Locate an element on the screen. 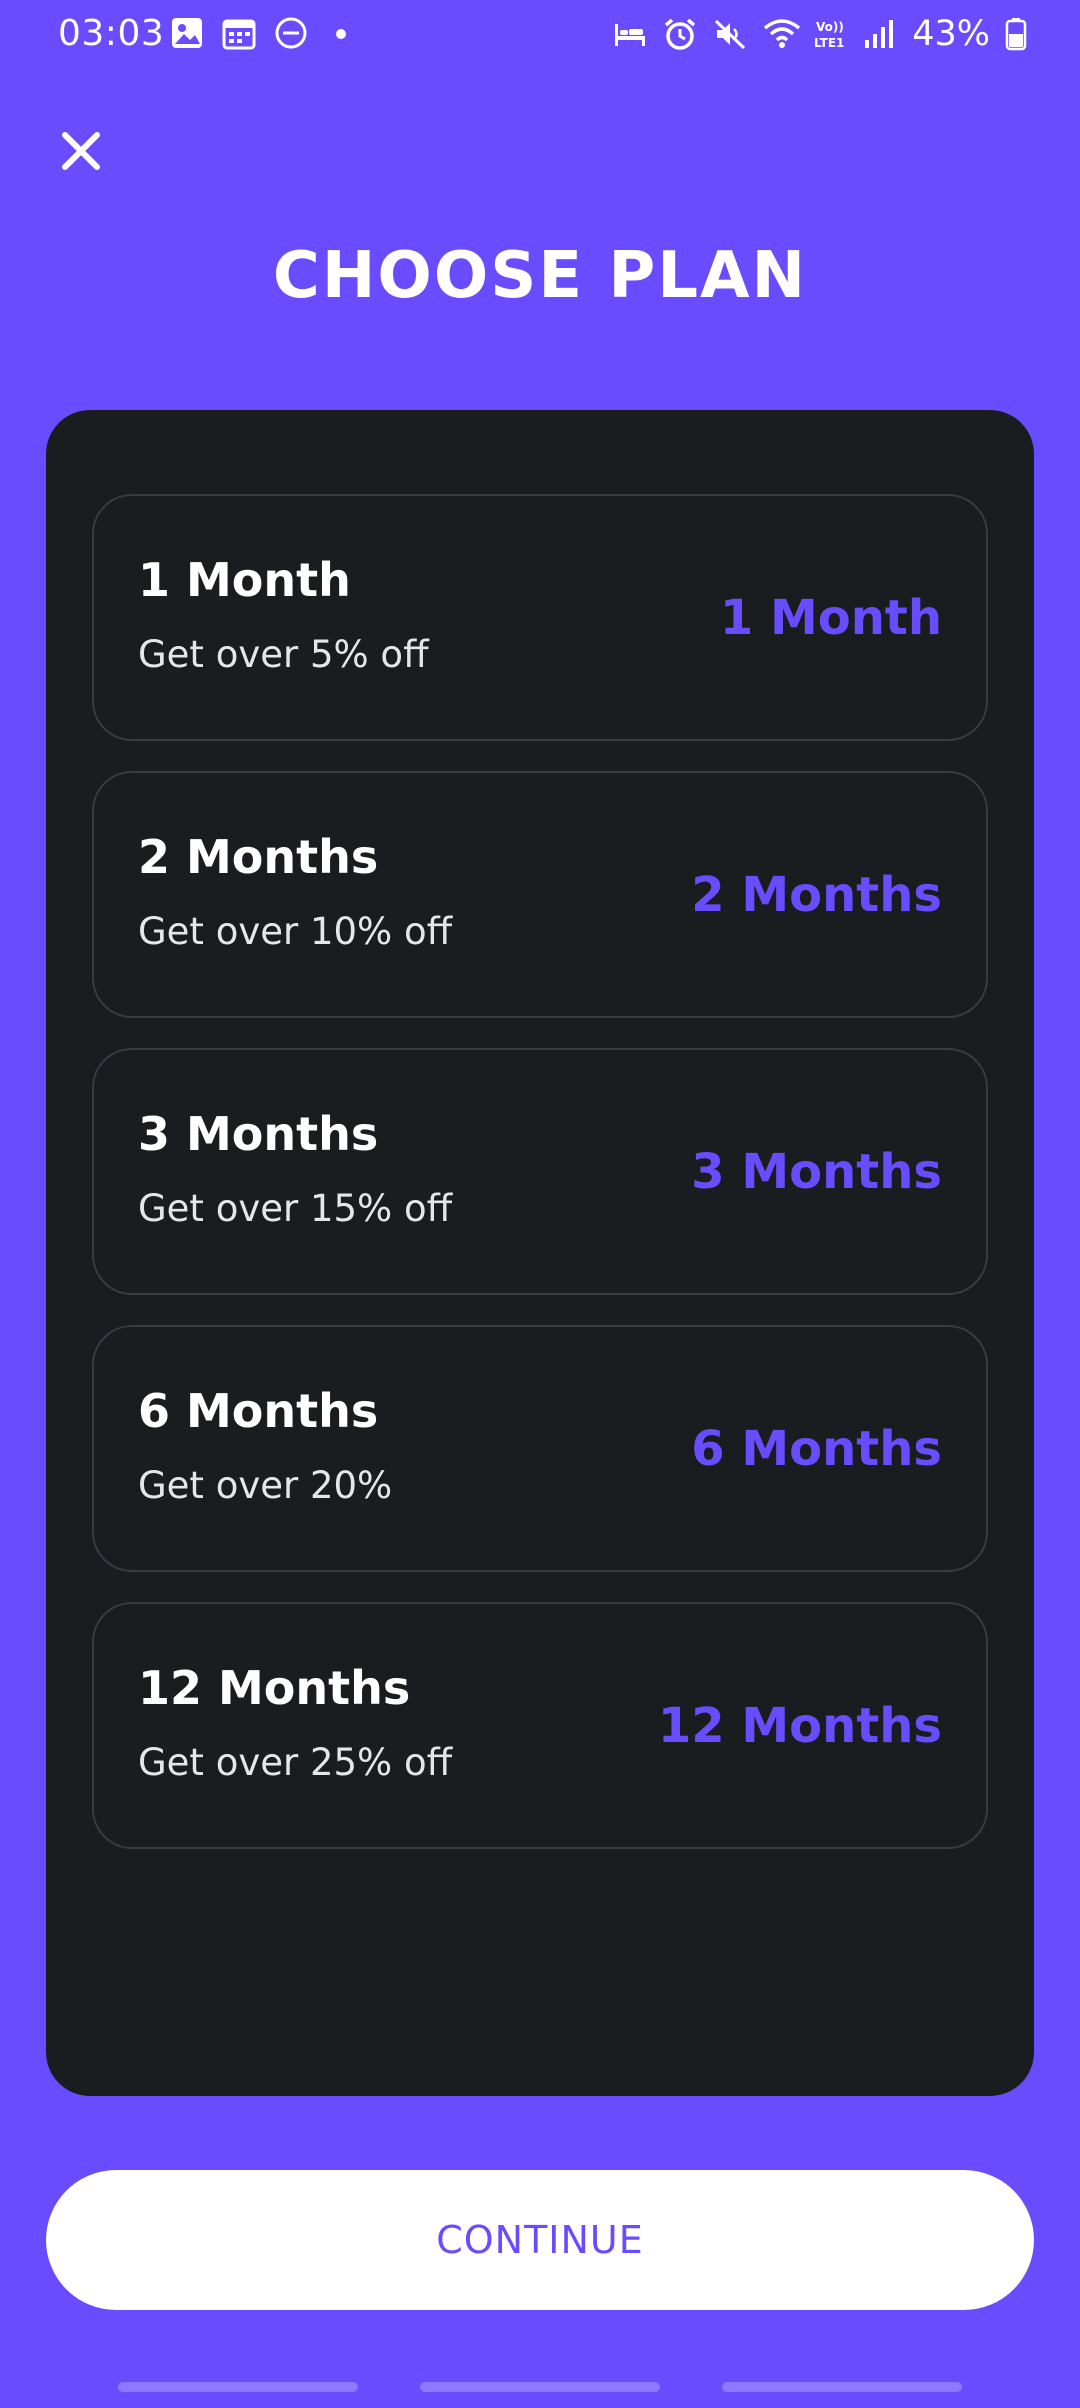  status-time: 03:03 is located at coordinates (111, 33).